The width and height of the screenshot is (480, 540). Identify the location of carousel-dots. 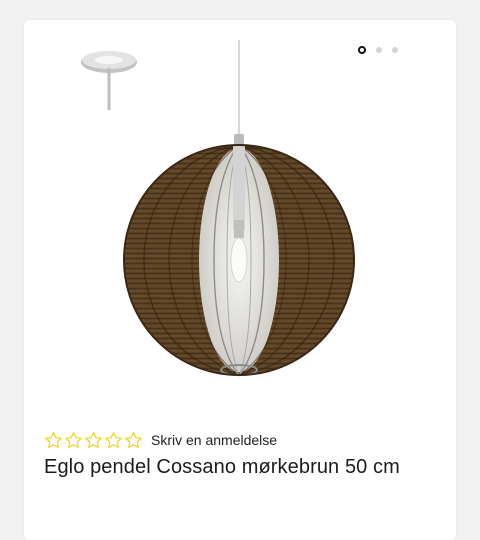
(378, 50).